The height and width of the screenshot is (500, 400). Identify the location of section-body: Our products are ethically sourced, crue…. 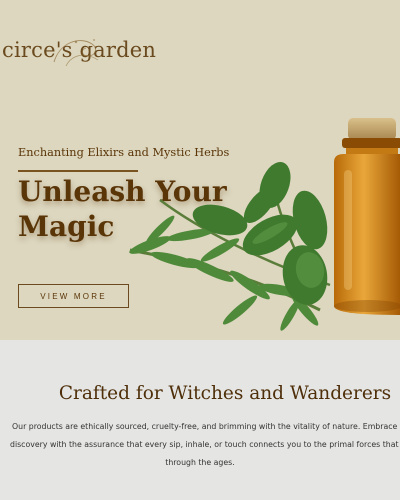
(200, 445).